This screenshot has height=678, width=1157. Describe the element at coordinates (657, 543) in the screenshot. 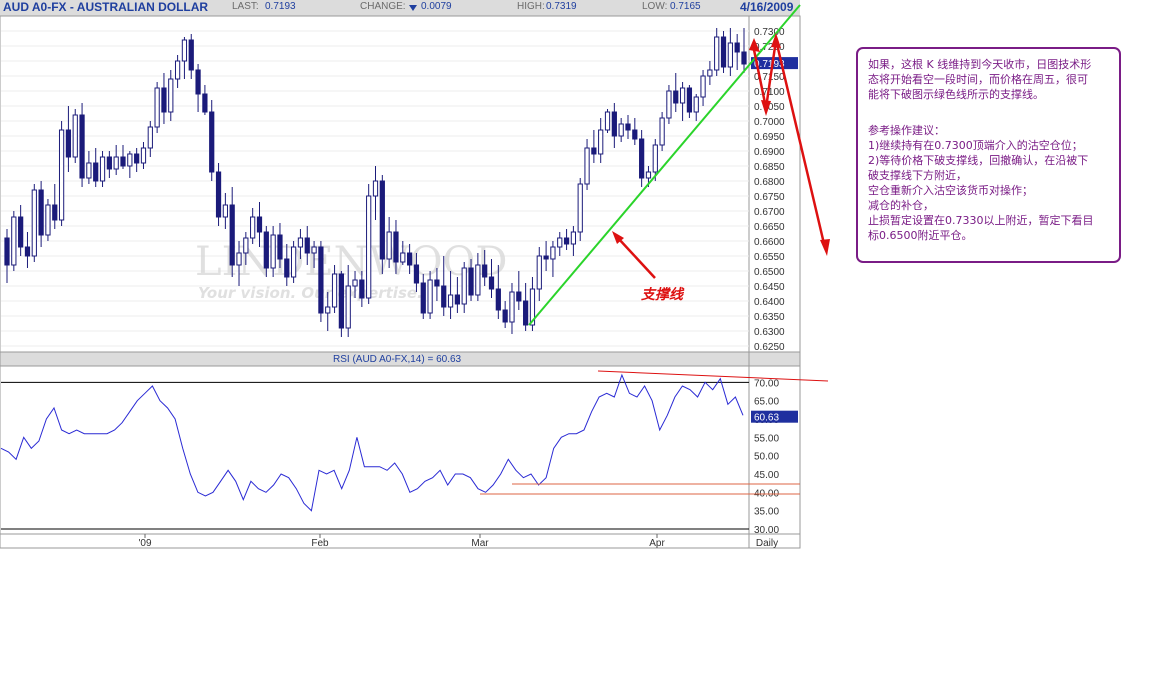

I see `x-tick-label: Apr` at that location.